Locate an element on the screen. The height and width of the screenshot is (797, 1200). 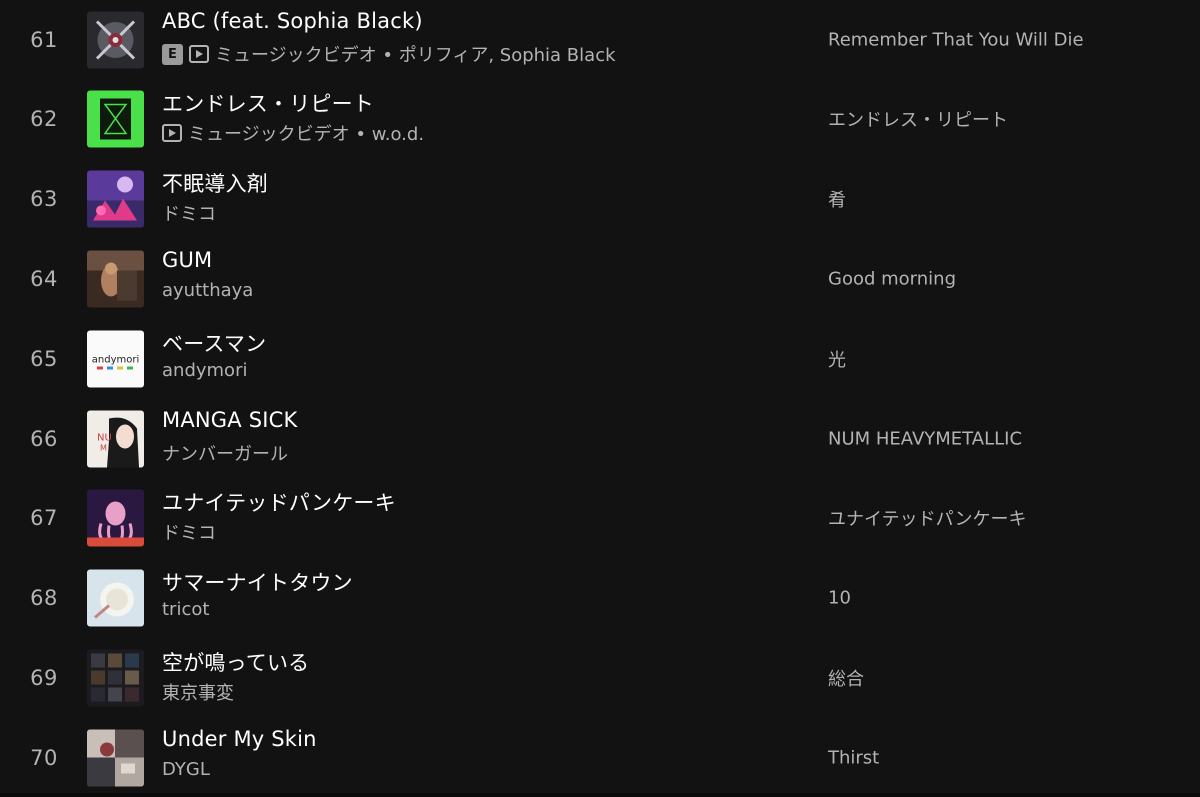
track-artist: ミュージックビデオ • w.o.d. is located at coordinates (306, 133).